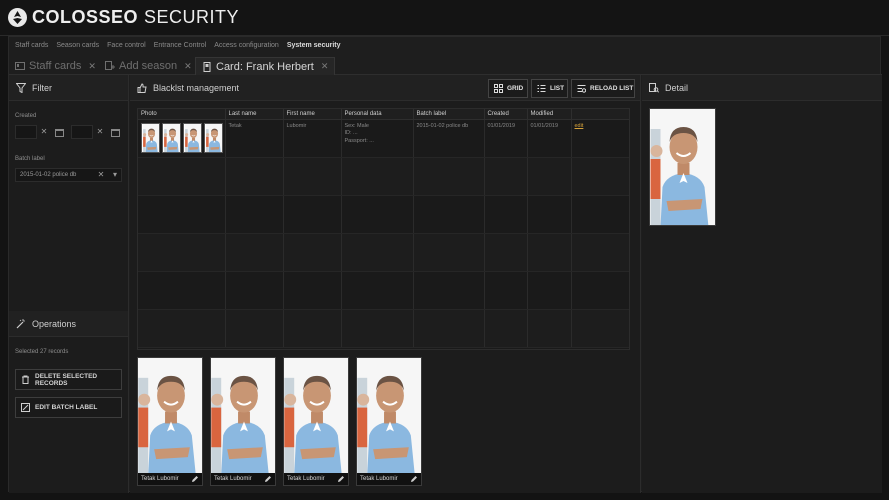 Image resolution: width=889 pixels, height=500 pixels. What do you see at coordinates (48, 175) in the screenshot?
I see `batch-label-value: 2015-01-02 police db` at bounding box center [48, 175].